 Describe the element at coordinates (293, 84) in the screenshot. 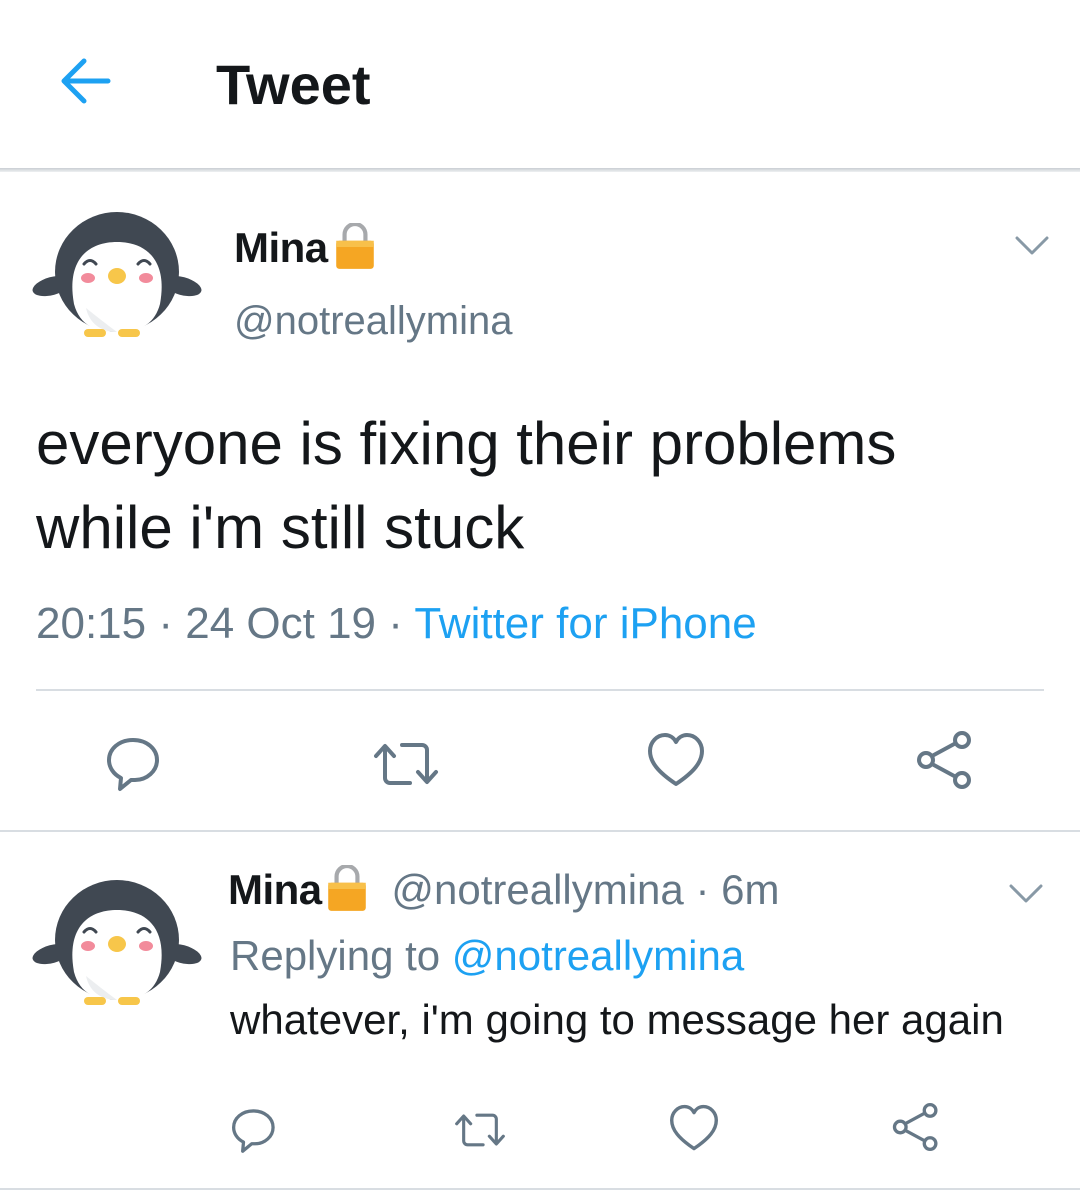

I see `page-title: Tweet` at that location.